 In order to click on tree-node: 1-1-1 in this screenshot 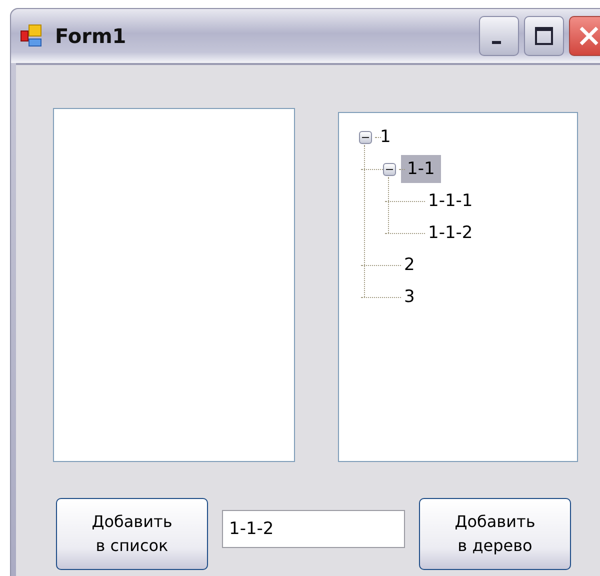, I will do `click(450, 201)`.